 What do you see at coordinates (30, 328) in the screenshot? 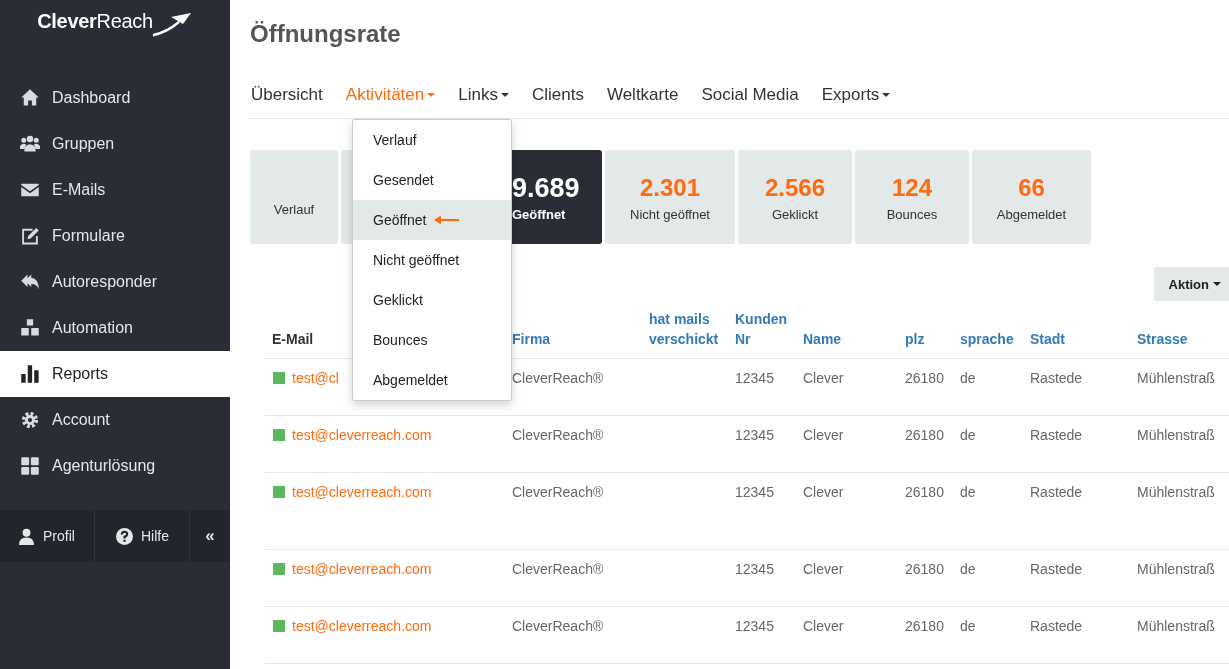
I see `cubes-icon` at bounding box center [30, 328].